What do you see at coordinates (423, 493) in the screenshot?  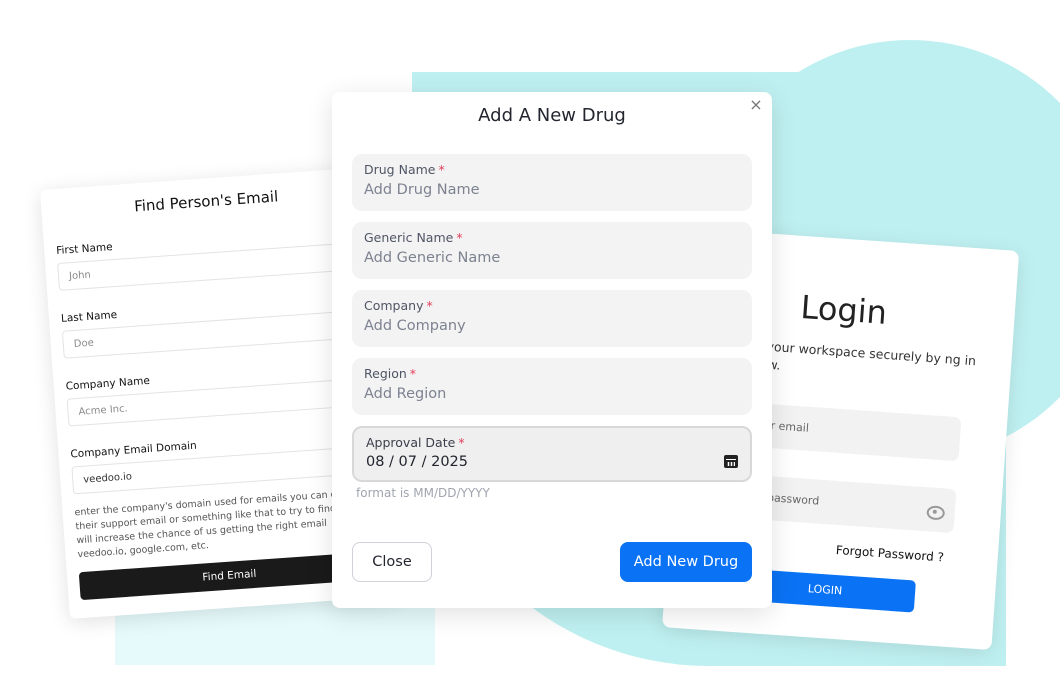 I see `date-format-helper: format is MM/DD/YYYY` at bounding box center [423, 493].